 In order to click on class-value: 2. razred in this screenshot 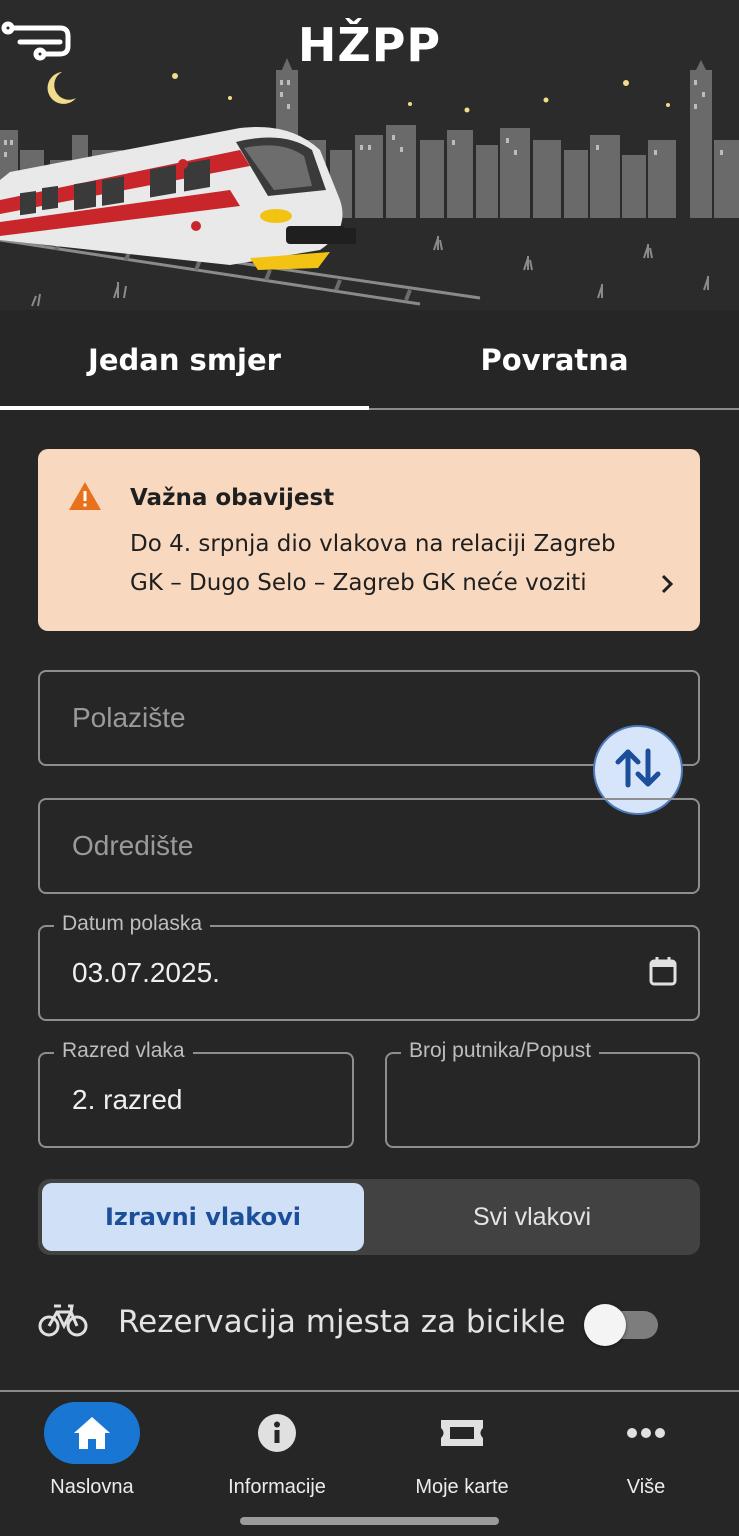, I will do `click(127, 1099)`.